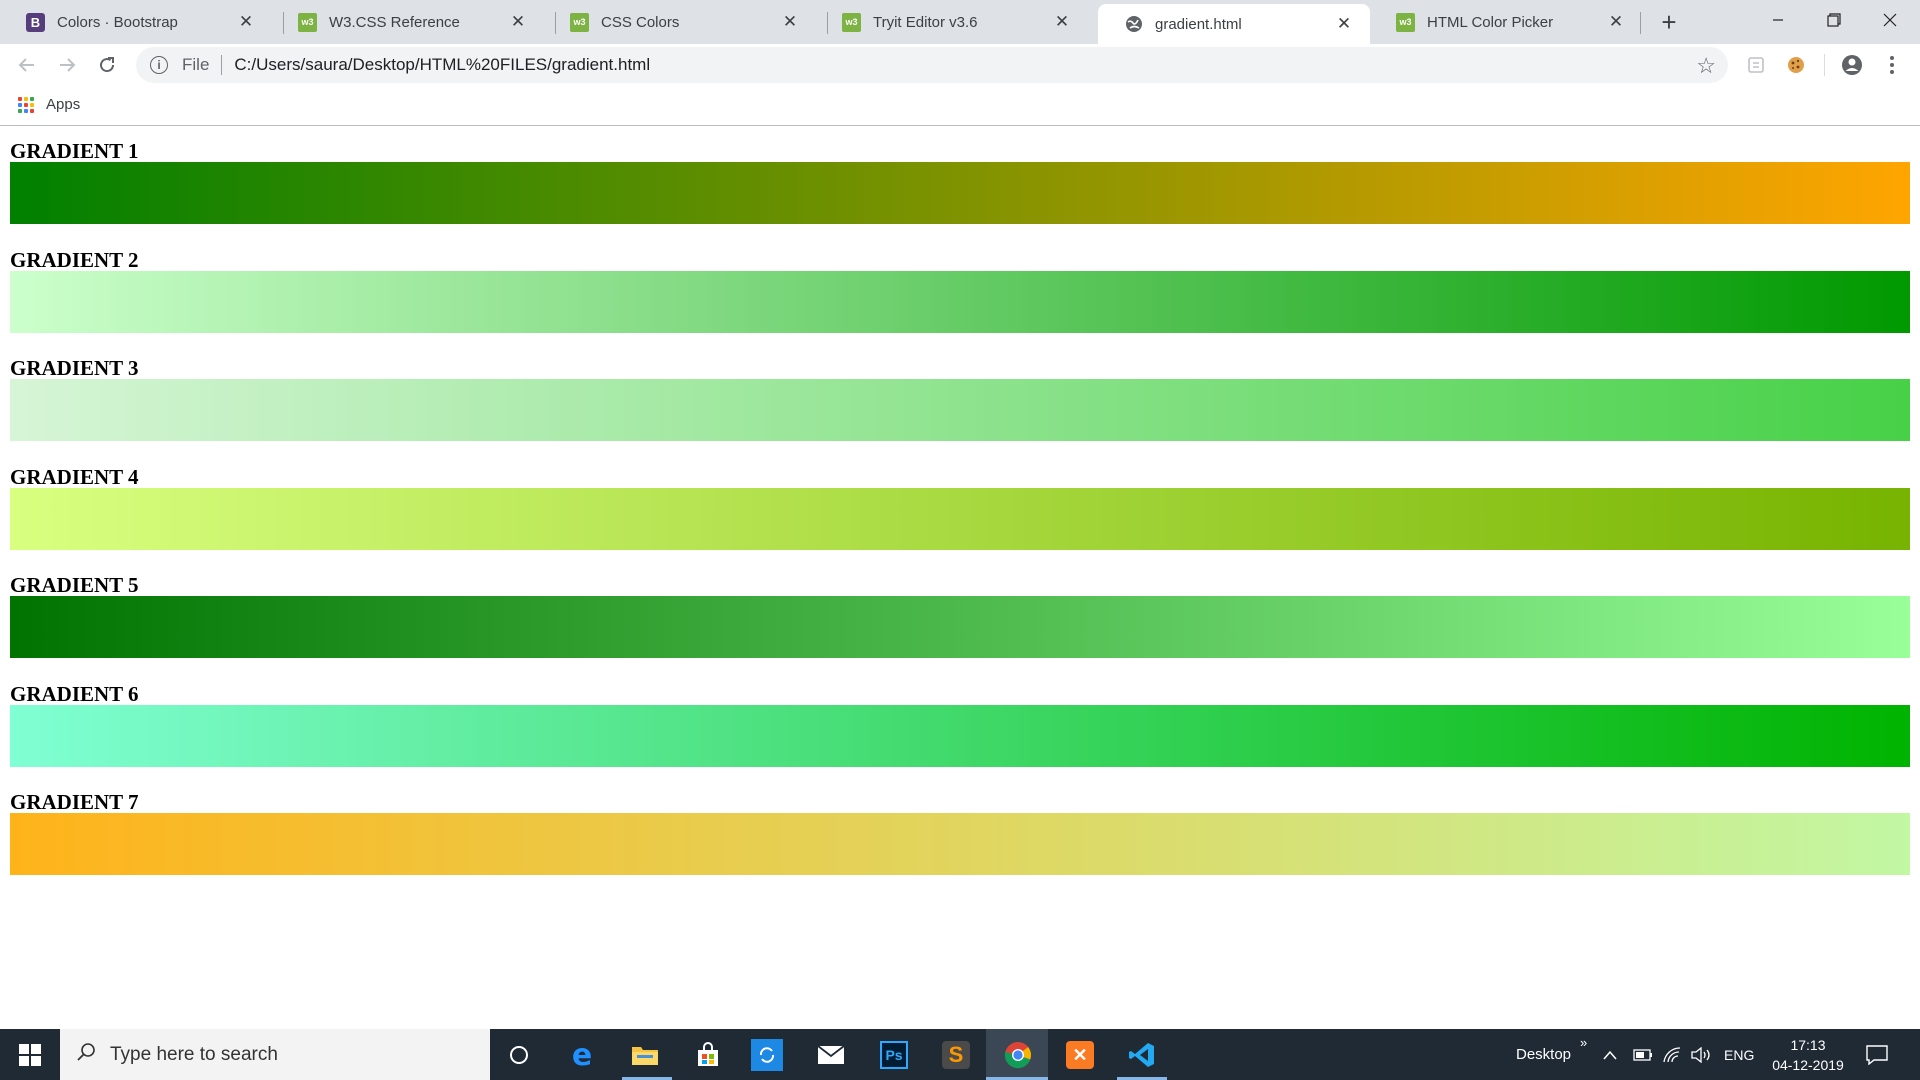 Image resolution: width=1920 pixels, height=1080 pixels. What do you see at coordinates (1808, 1065) in the screenshot?
I see `clock-date: 04-12-2019` at bounding box center [1808, 1065].